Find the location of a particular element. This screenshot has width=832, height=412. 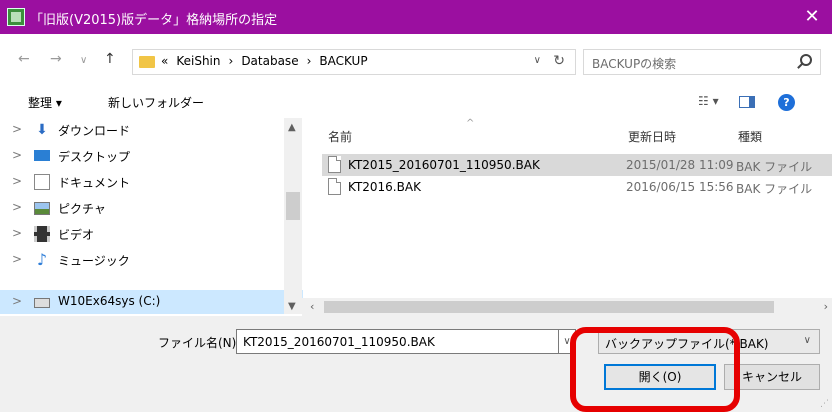

tree-item-pictures: > ピクチャ is located at coordinates (151, 208).